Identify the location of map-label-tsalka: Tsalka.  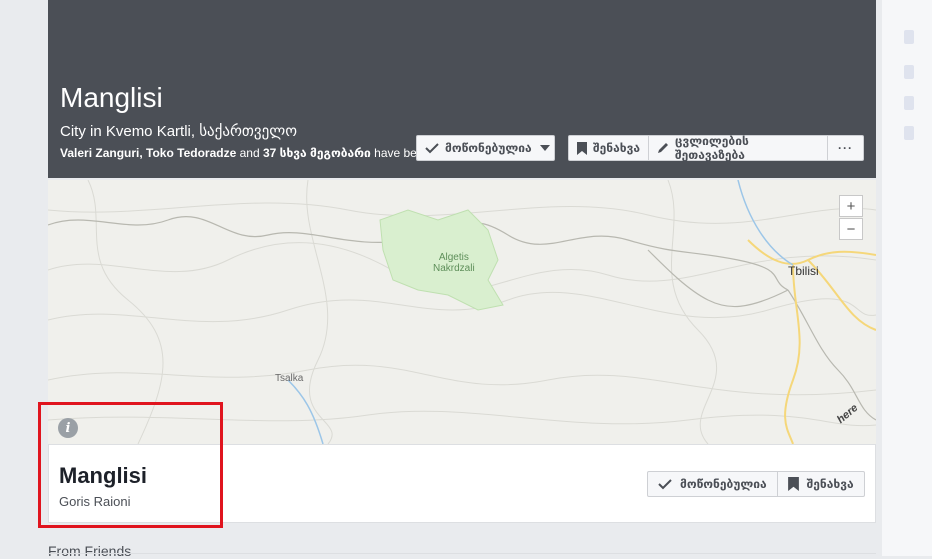
(289, 378).